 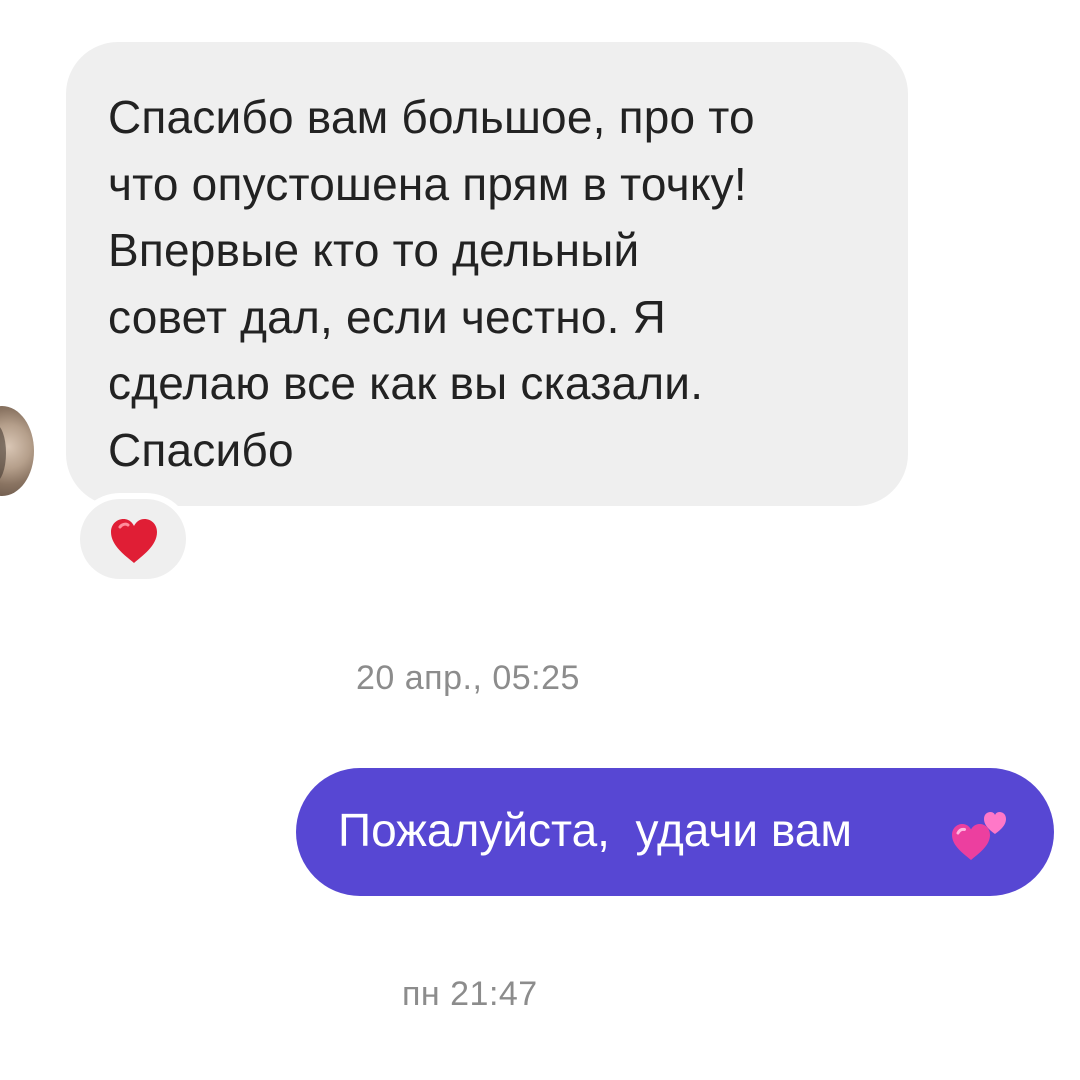 I want to click on avatar, so click(x=17, y=451).